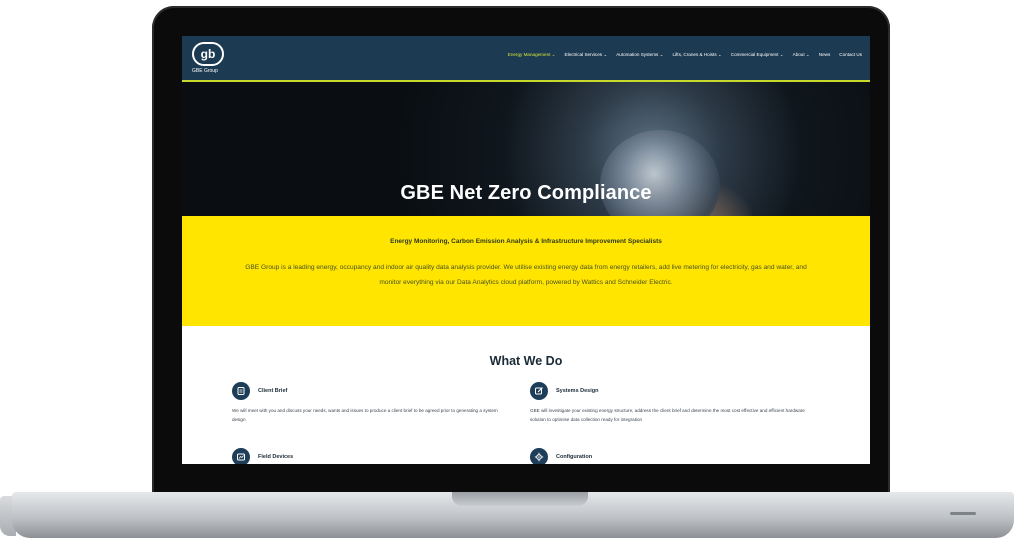  What do you see at coordinates (586, 55) in the screenshot?
I see `nav-electrical-services: Electrical Services ⌄` at bounding box center [586, 55].